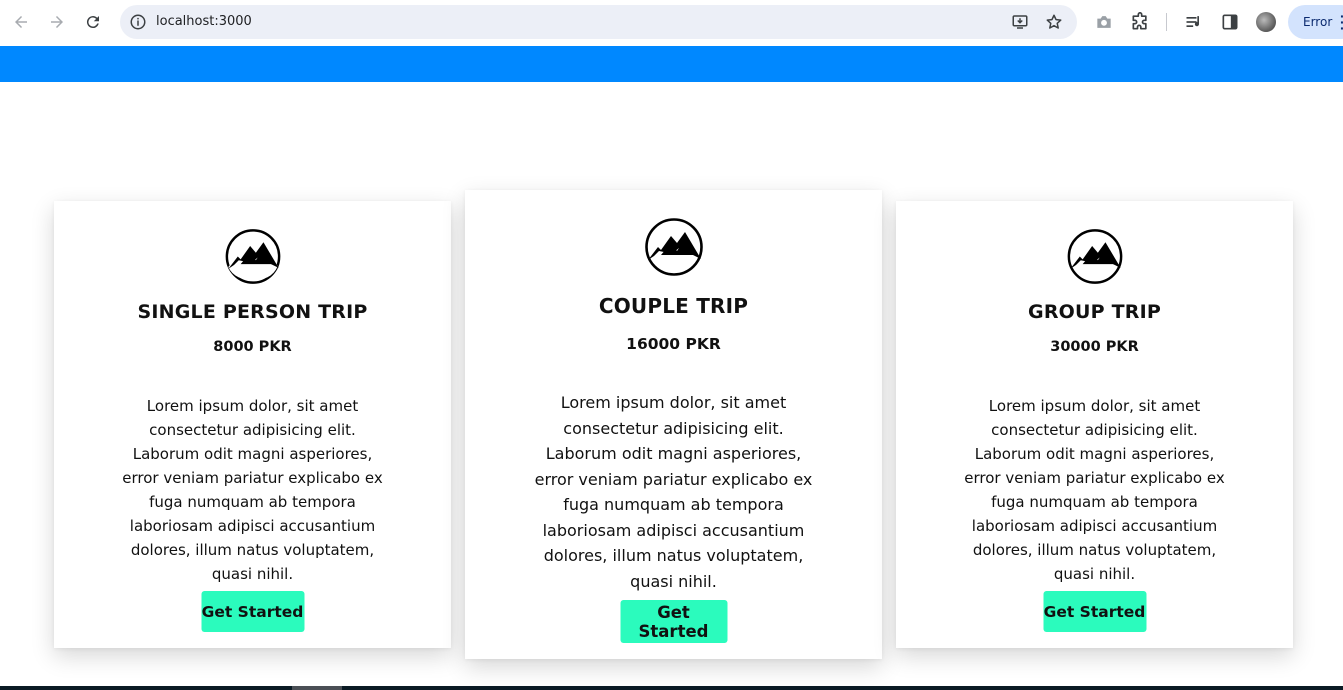 This screenshot has height=690, width=1343. What do you see at coordinates (598, 22) in the screenshot?
I see `address-bar: localhost:3000` at bounding box center [598, 22].